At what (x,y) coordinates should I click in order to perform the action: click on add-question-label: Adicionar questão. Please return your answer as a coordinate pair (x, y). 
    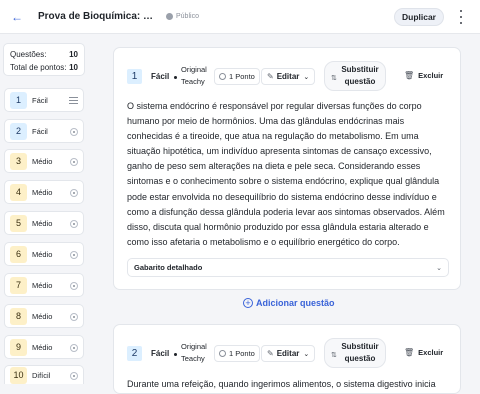
    Looking at the image, I should click on (295, 303).